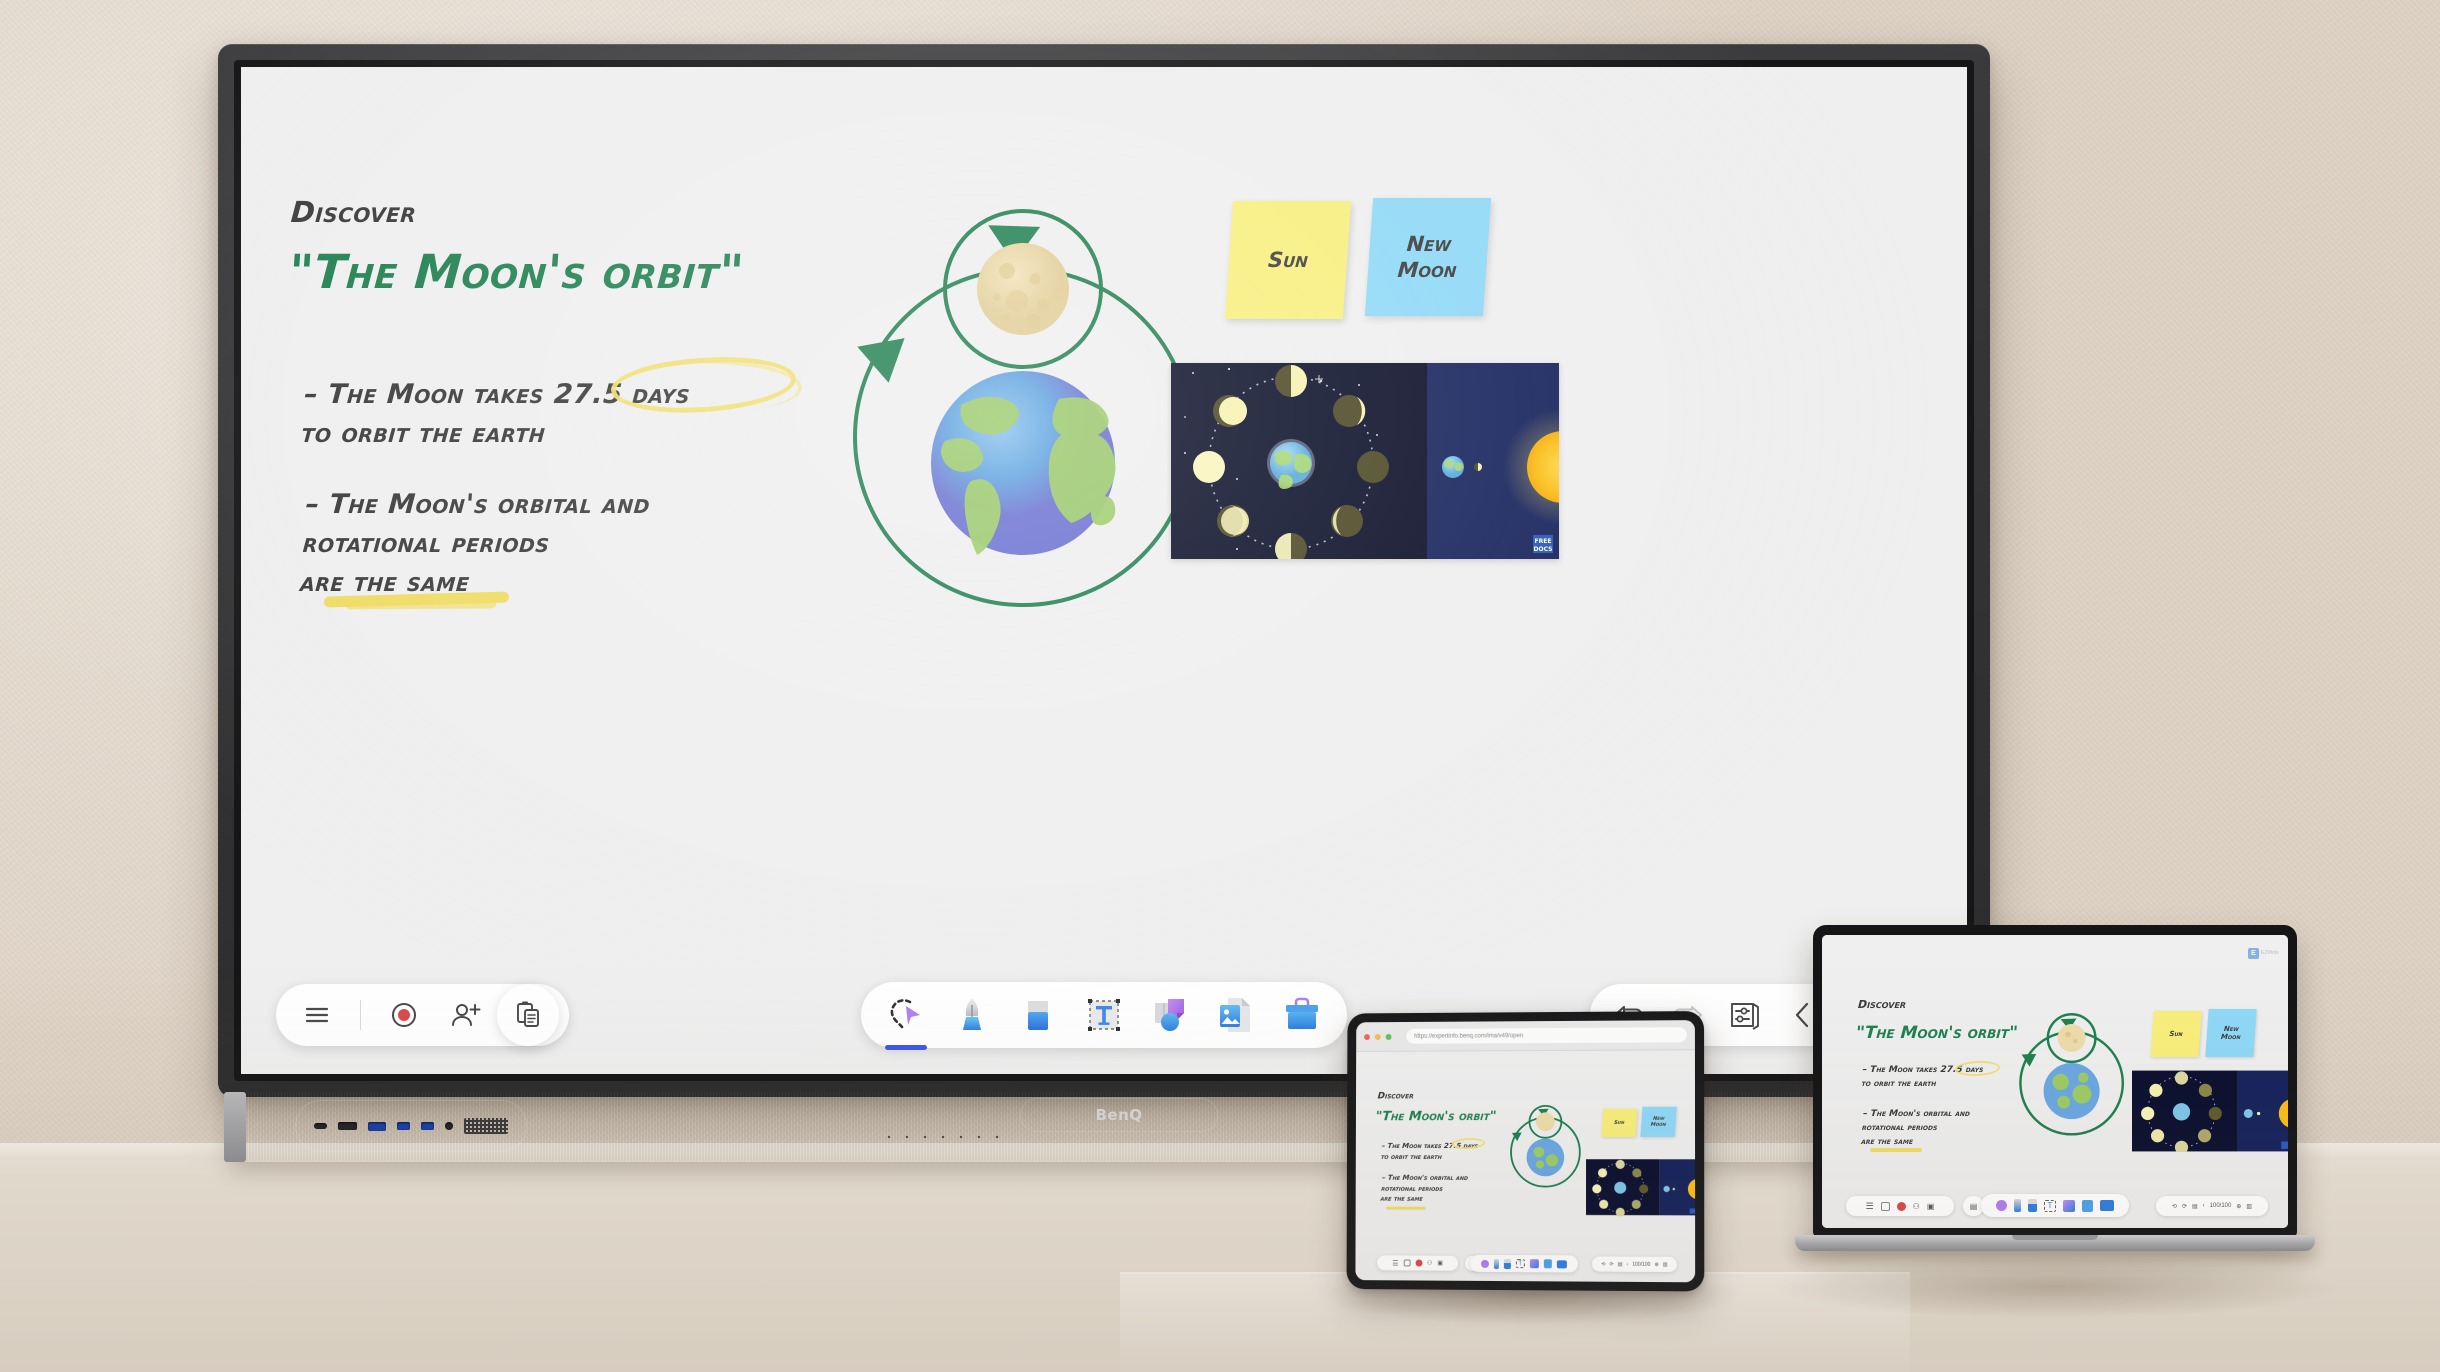  I want to click on laptop-tool-shapes, so click(2069, 1205).